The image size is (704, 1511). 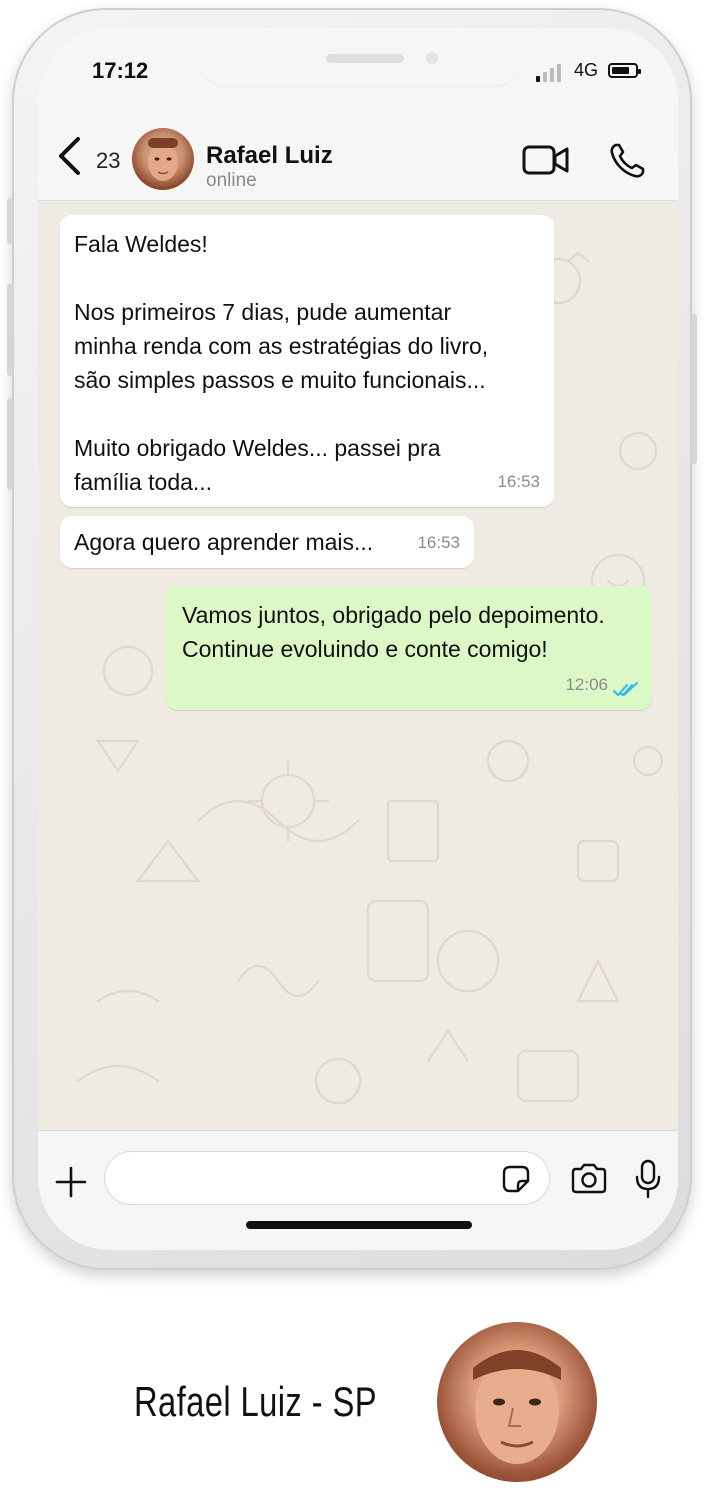 I want to click on front-camera, so click(x=432, y=58).